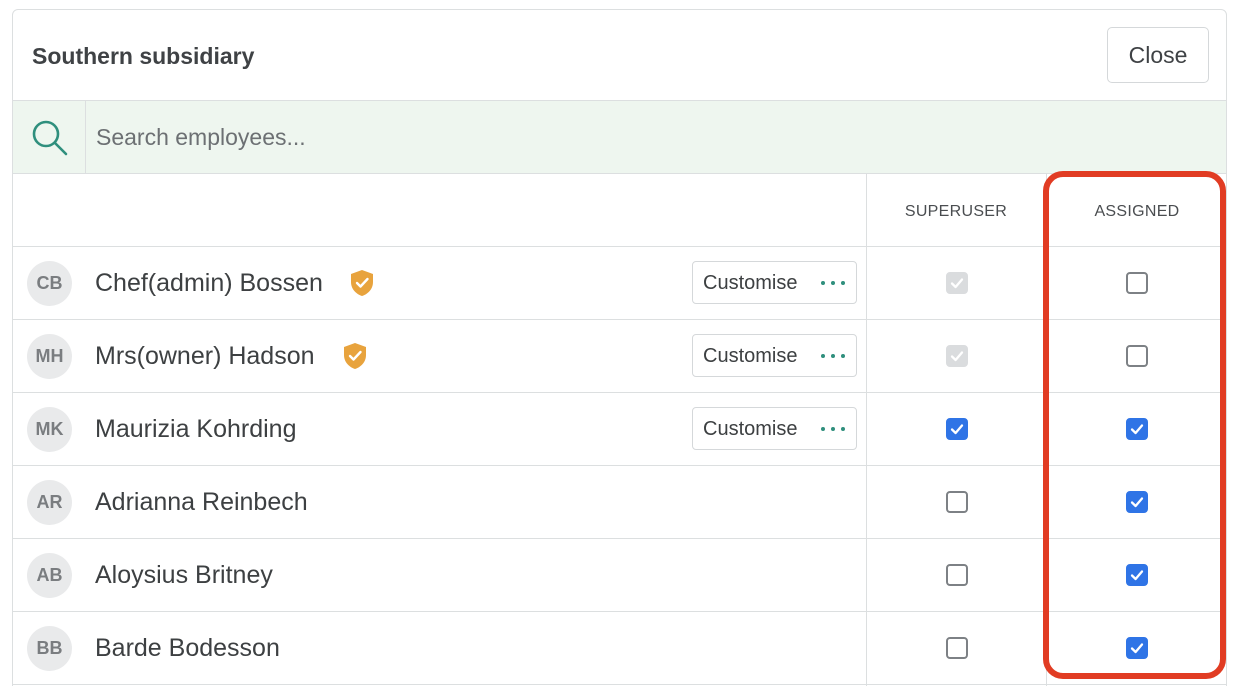  Describe the element at coordinates (49, 502) in the screenshot. I see `avatar: AR` at that location.